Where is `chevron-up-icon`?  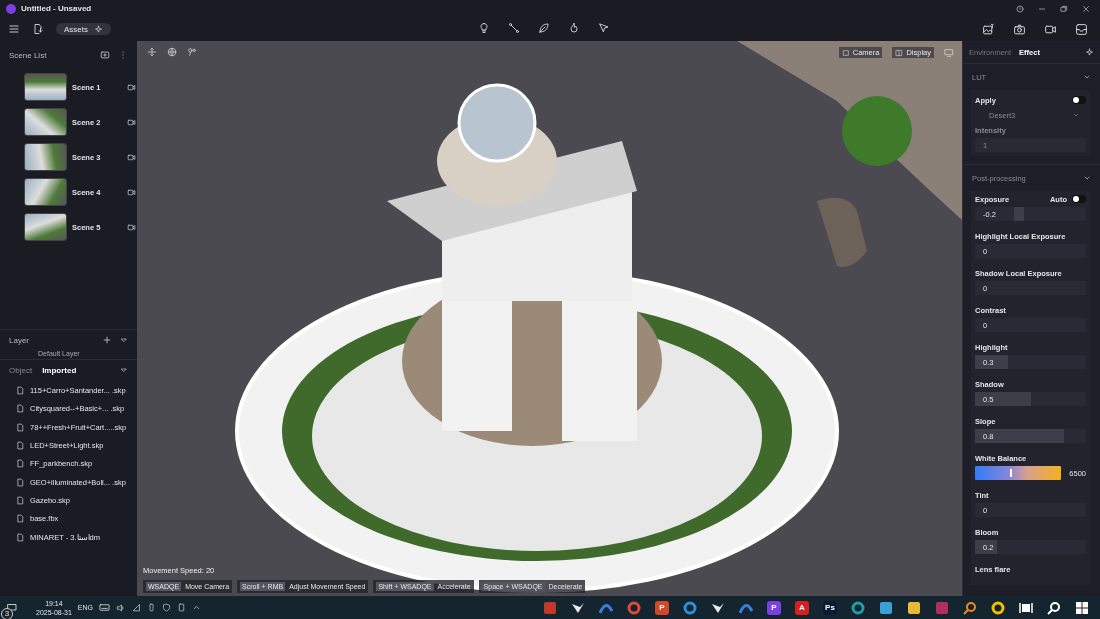 chevron-up-icon is located at coordinates (196, 607).